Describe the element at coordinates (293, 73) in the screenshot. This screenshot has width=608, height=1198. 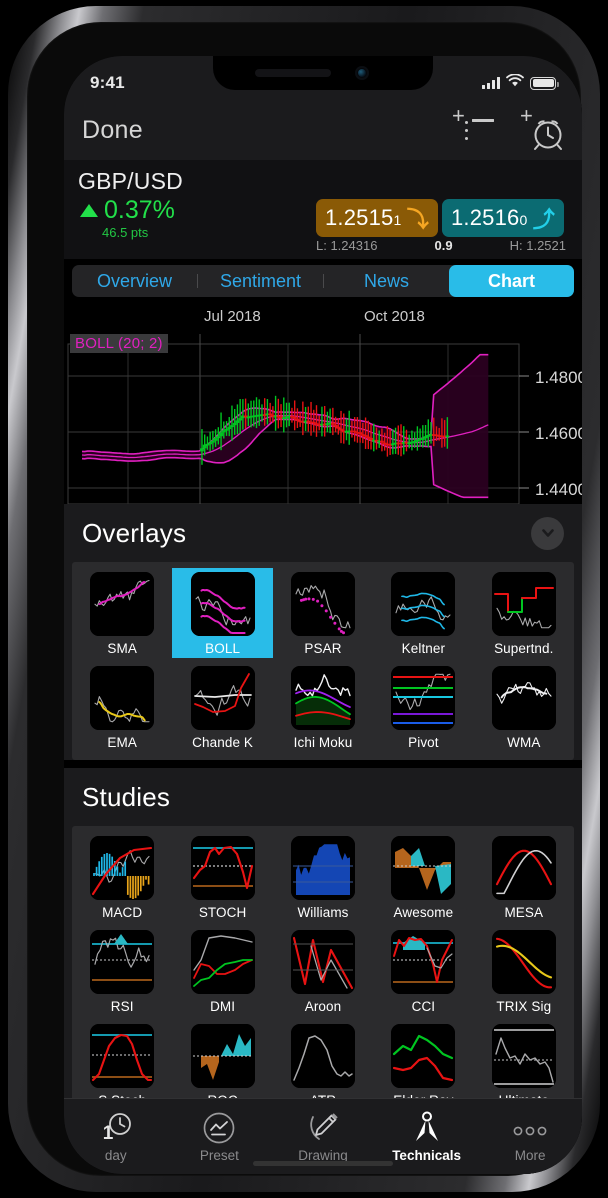
I see `earpiece-speaker` at that location.